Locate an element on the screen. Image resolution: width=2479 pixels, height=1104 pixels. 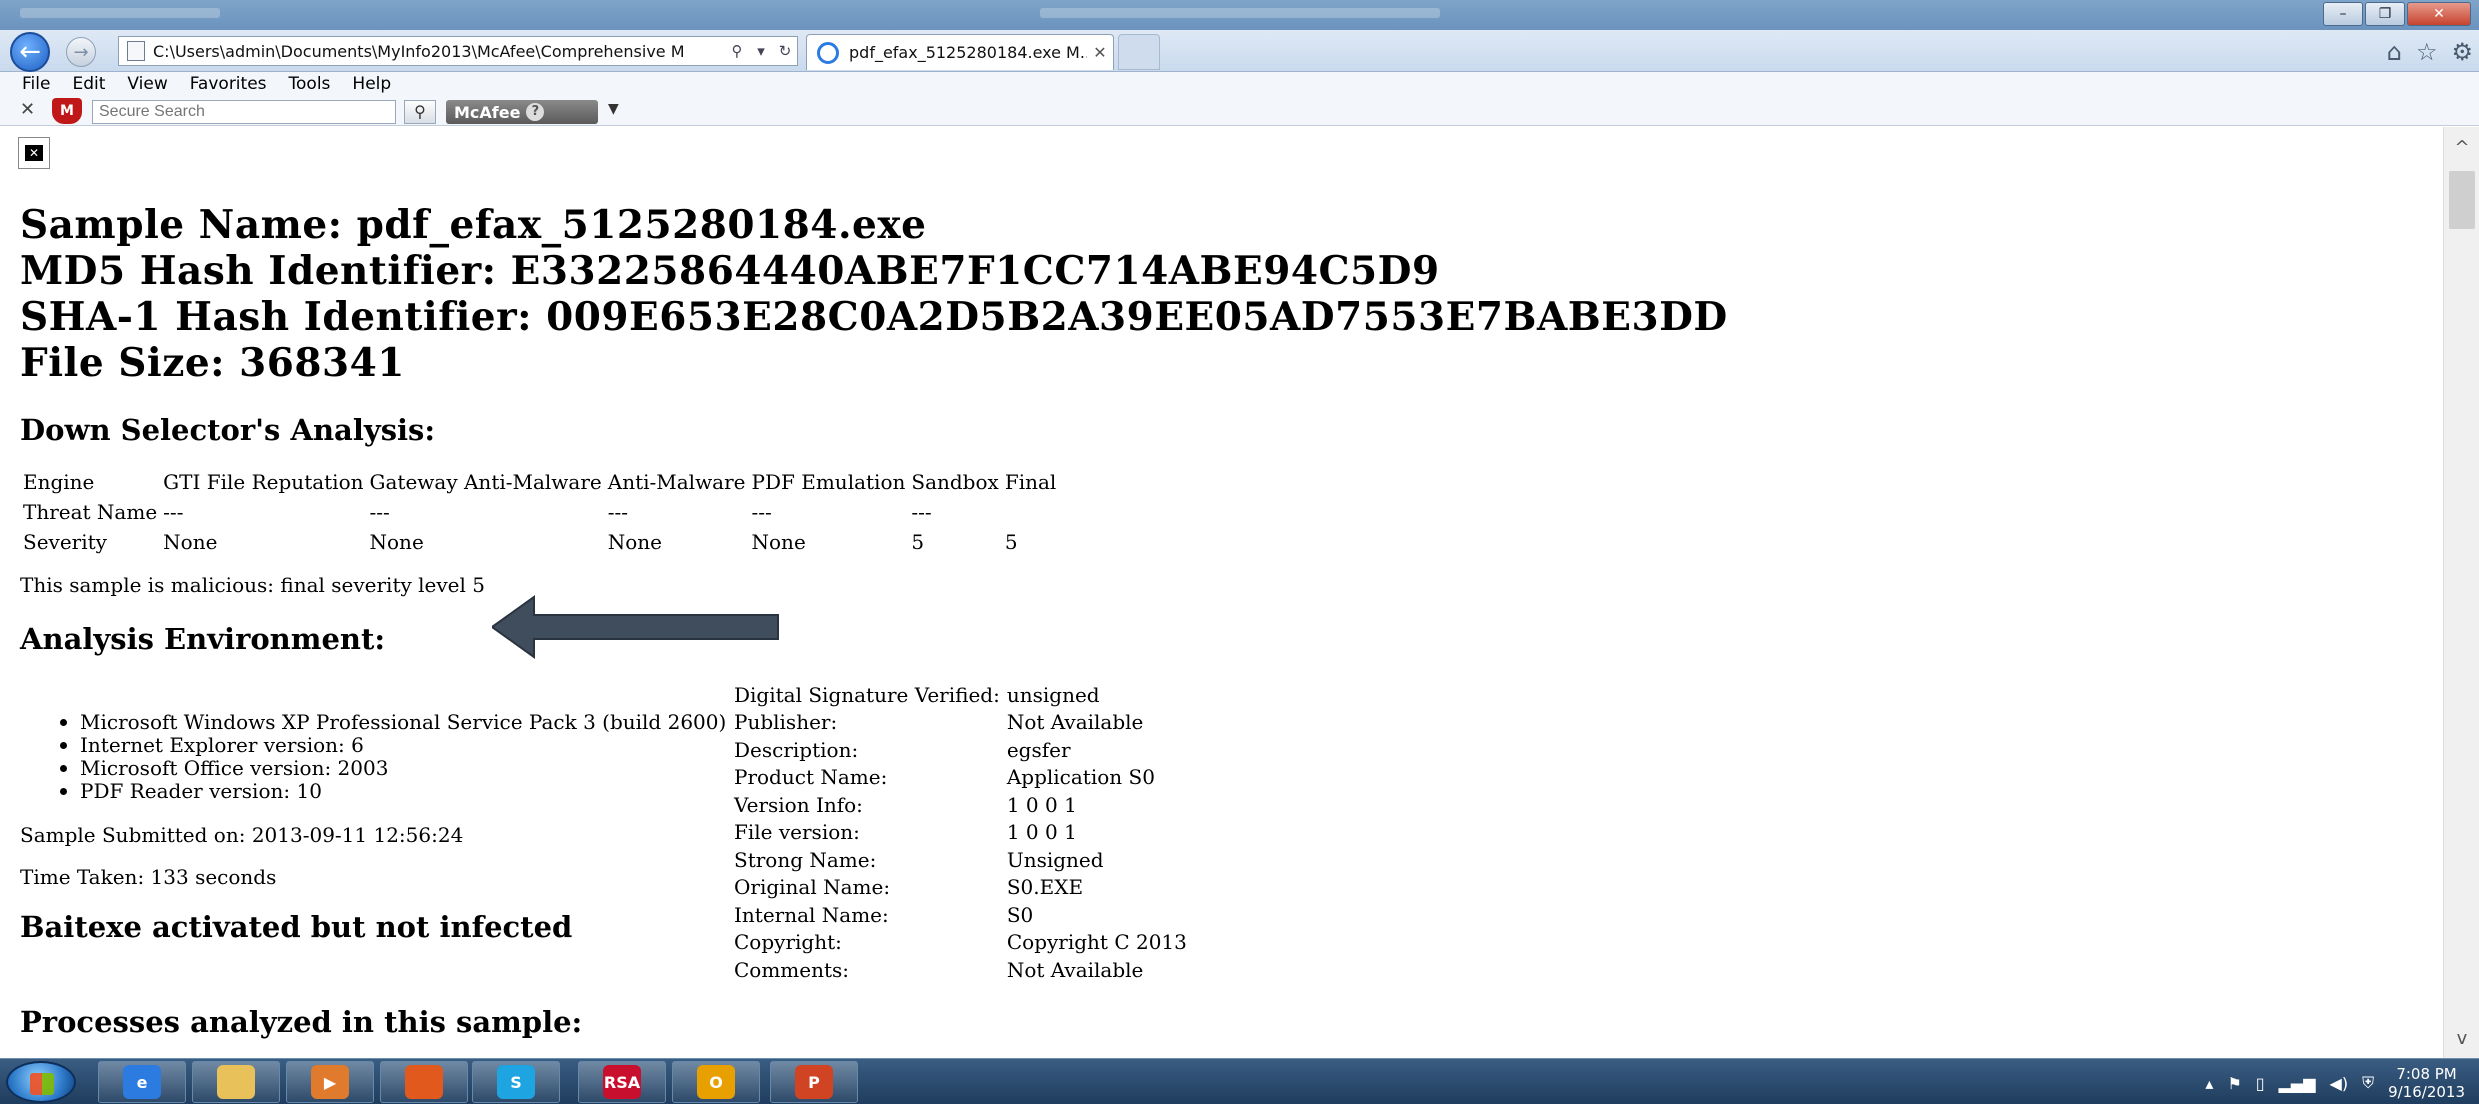
search-icon: ⚲ is located at coordinates (737, 51).